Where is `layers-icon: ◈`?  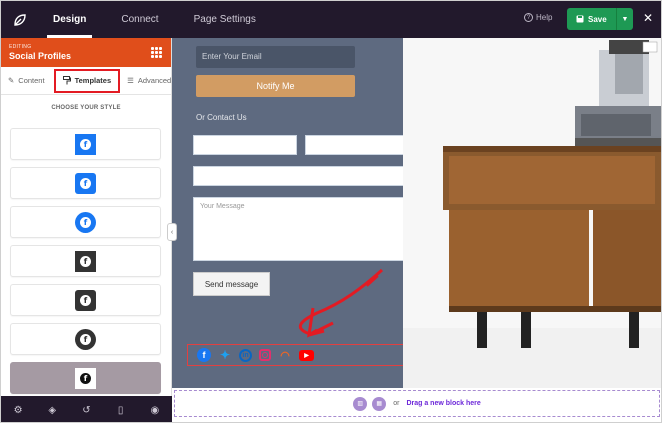
layers-icon: ◈ is located at coordinates (52, 410).